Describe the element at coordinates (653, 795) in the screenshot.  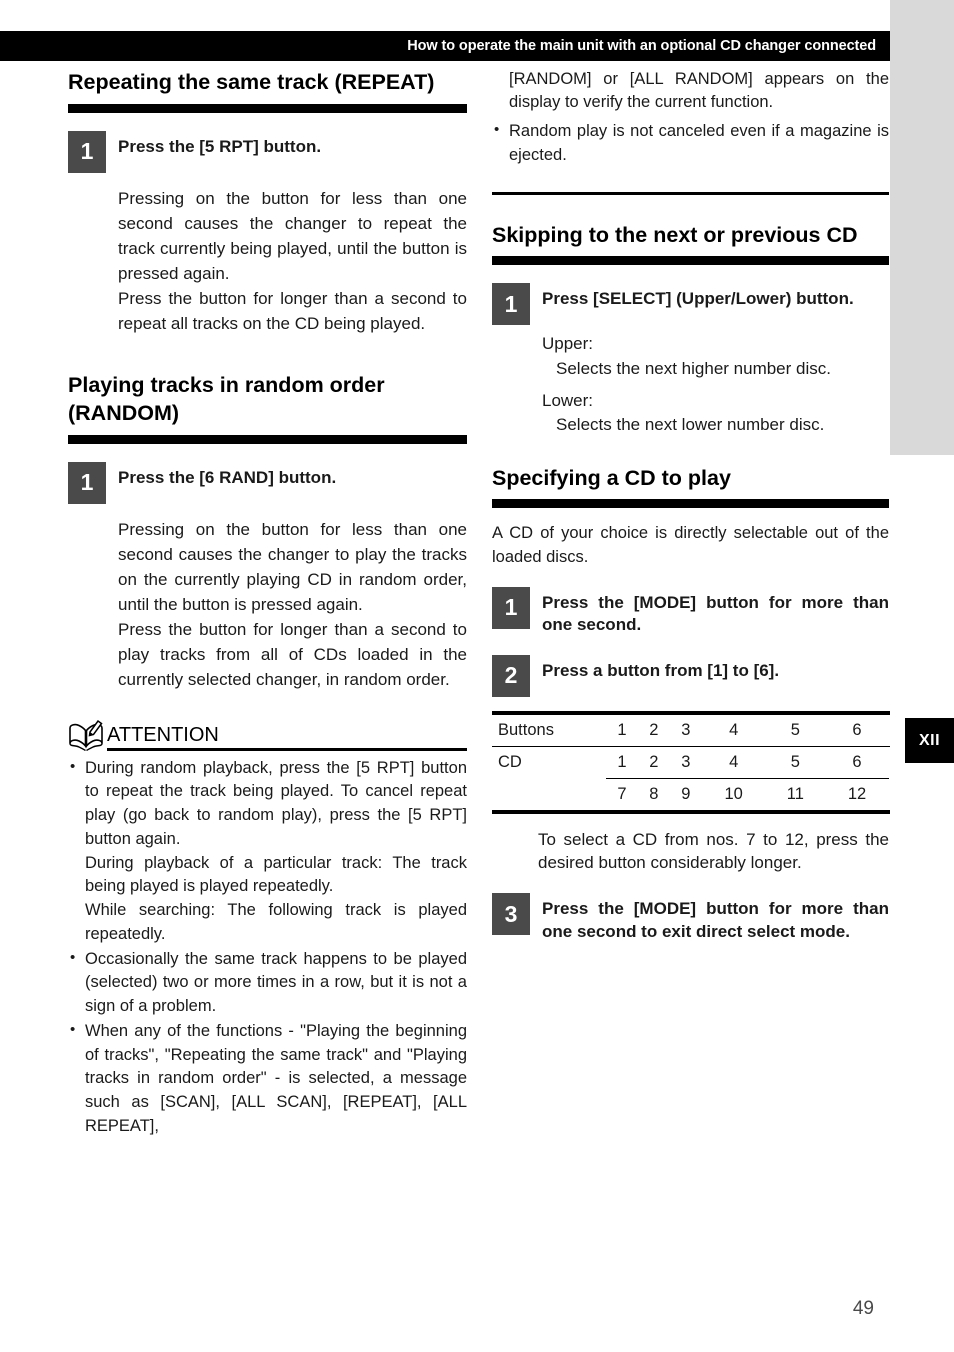
I see `cell: 8` at that location.